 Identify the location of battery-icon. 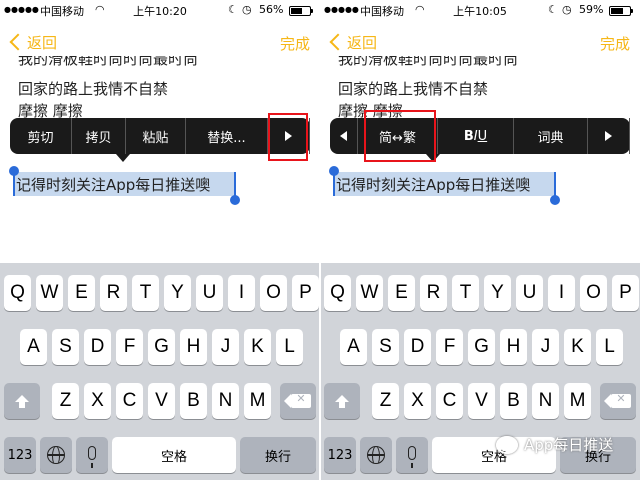
(301, 11).